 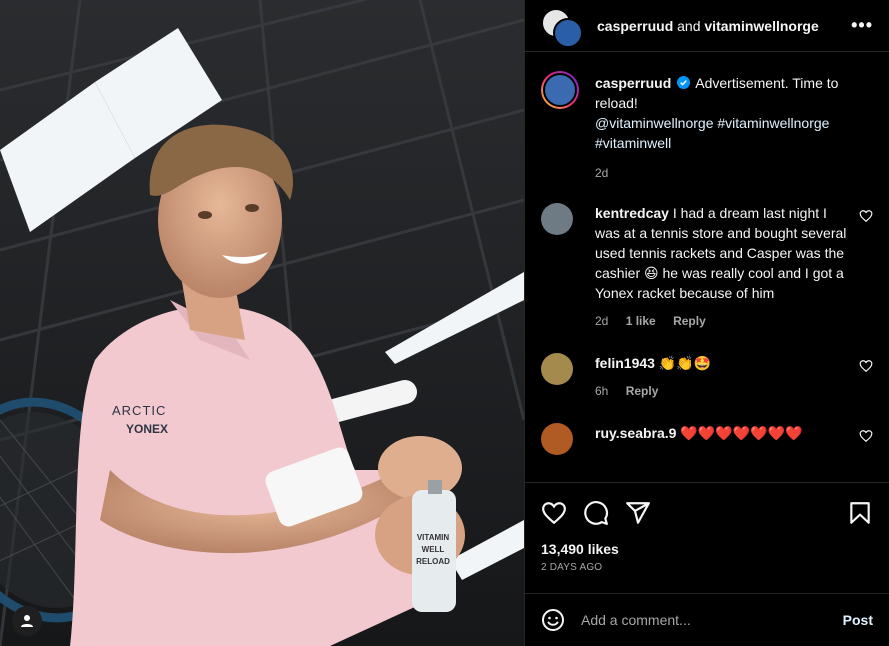 I want to click on likes-count: 13,490 likes, so click(x=707, y=549).